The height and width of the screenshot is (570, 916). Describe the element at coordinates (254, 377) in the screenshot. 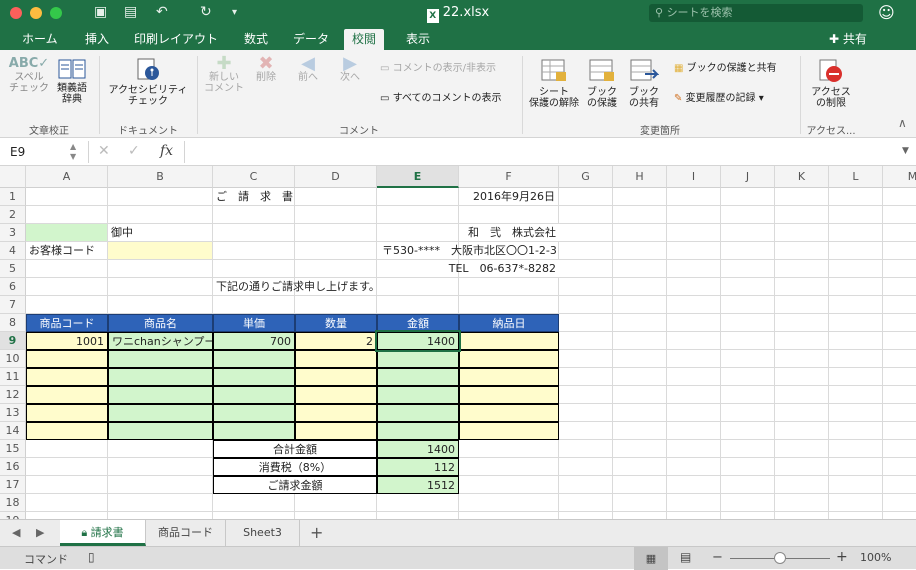

I see `cell-c11` at that location.